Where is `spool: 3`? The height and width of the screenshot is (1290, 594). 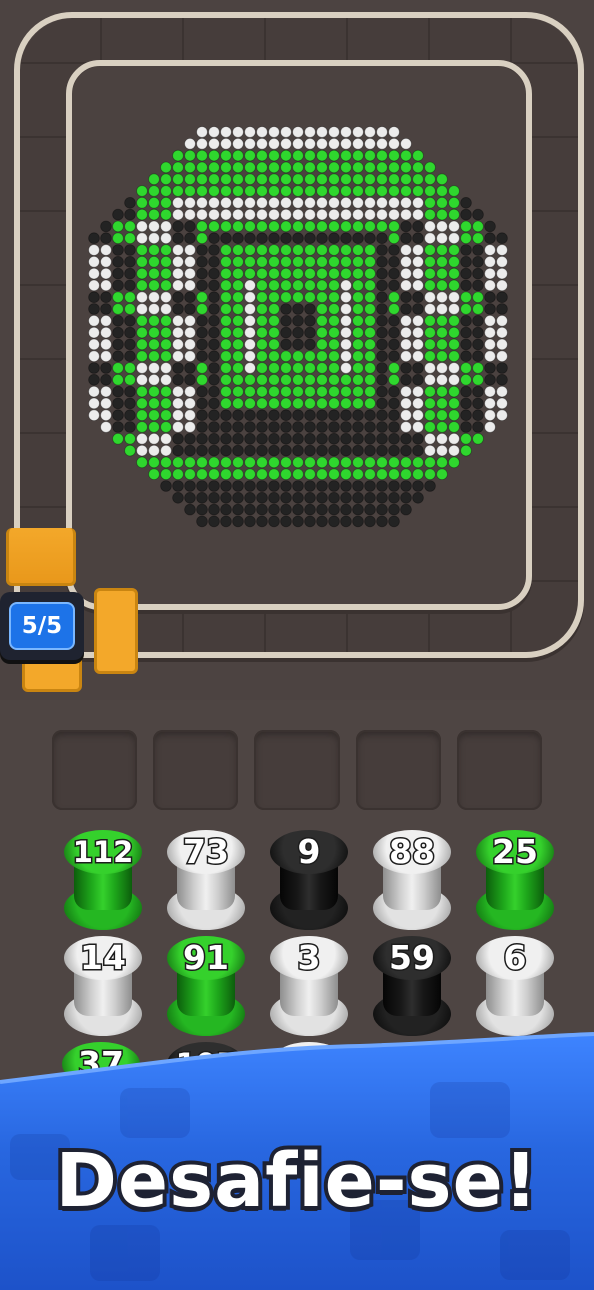 spool: 3 is located at coordinates (309, 984).